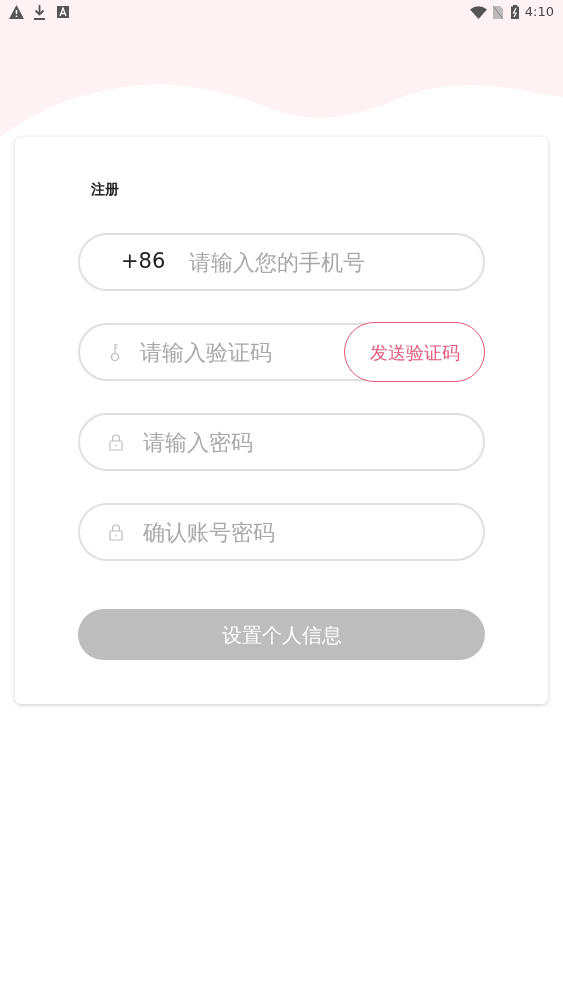  I want to click on key-icon, so click(116, 352).